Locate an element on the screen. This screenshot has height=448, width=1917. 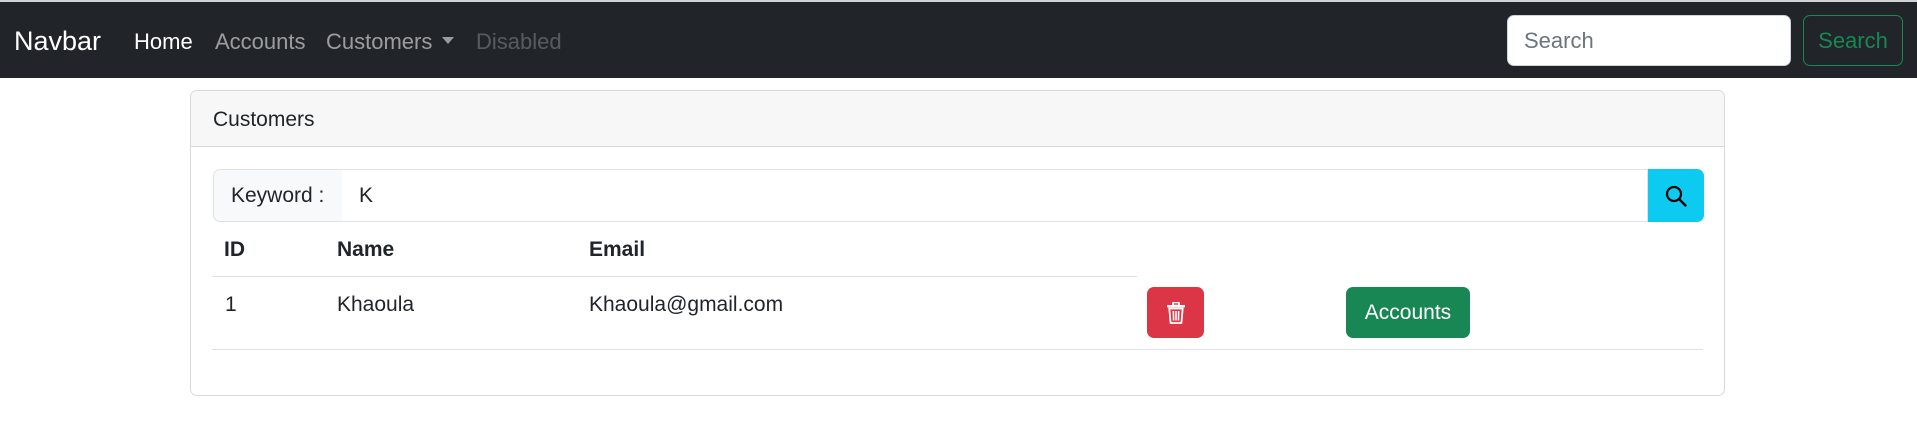
cell-id: 1 is located at coordinates (231, 304).